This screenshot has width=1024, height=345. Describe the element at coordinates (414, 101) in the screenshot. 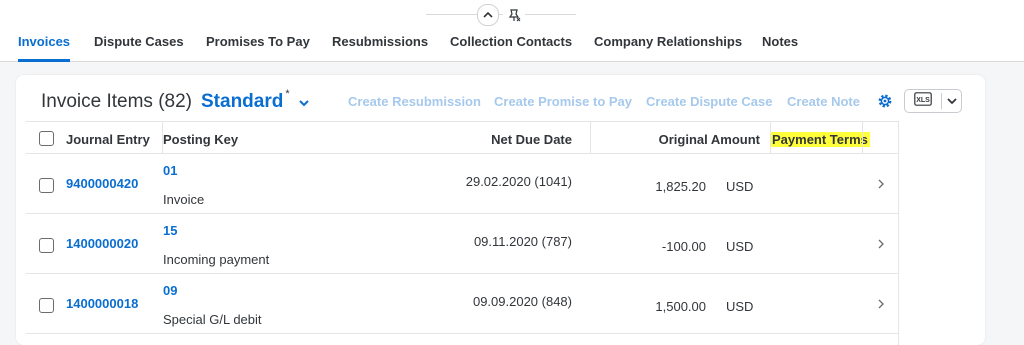

I see `create-resubmission-button: Create Resubmission` at that location.